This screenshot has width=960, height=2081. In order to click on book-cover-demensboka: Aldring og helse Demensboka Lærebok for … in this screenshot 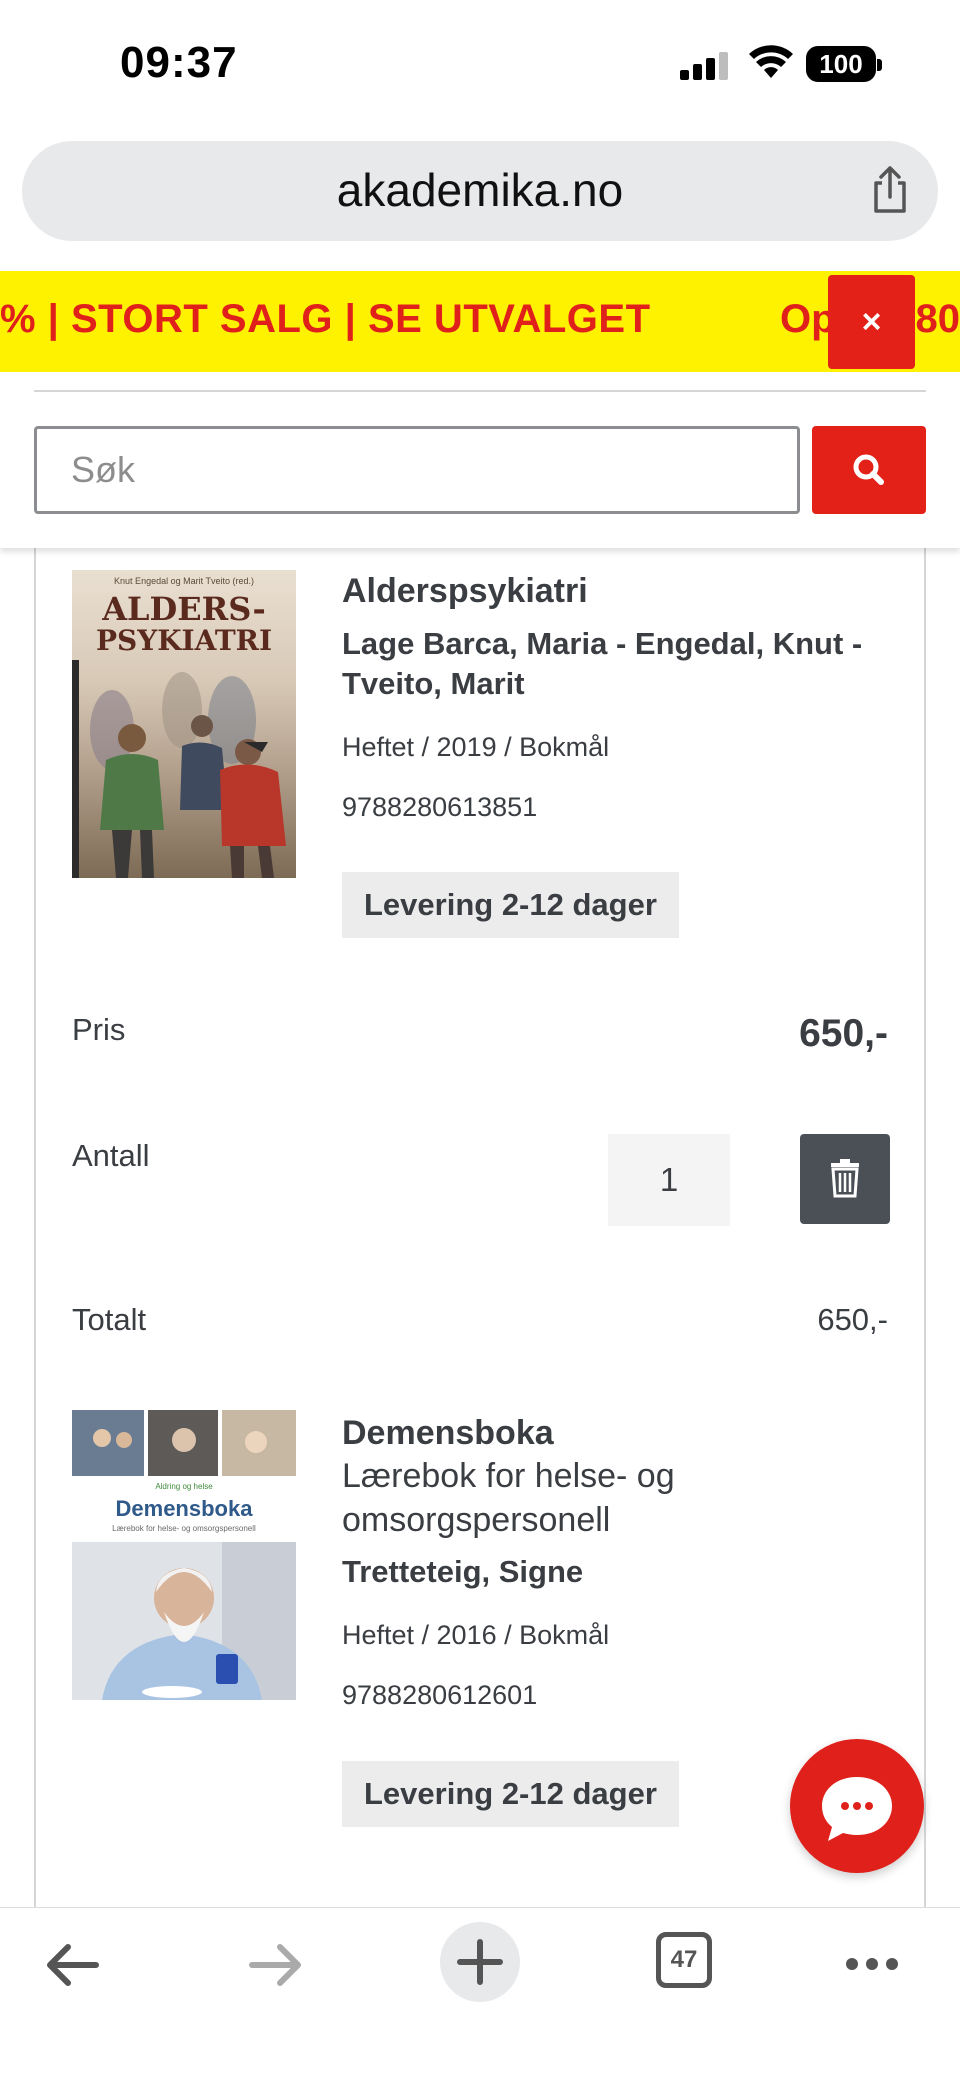, I will do `click(184, 1555)`.